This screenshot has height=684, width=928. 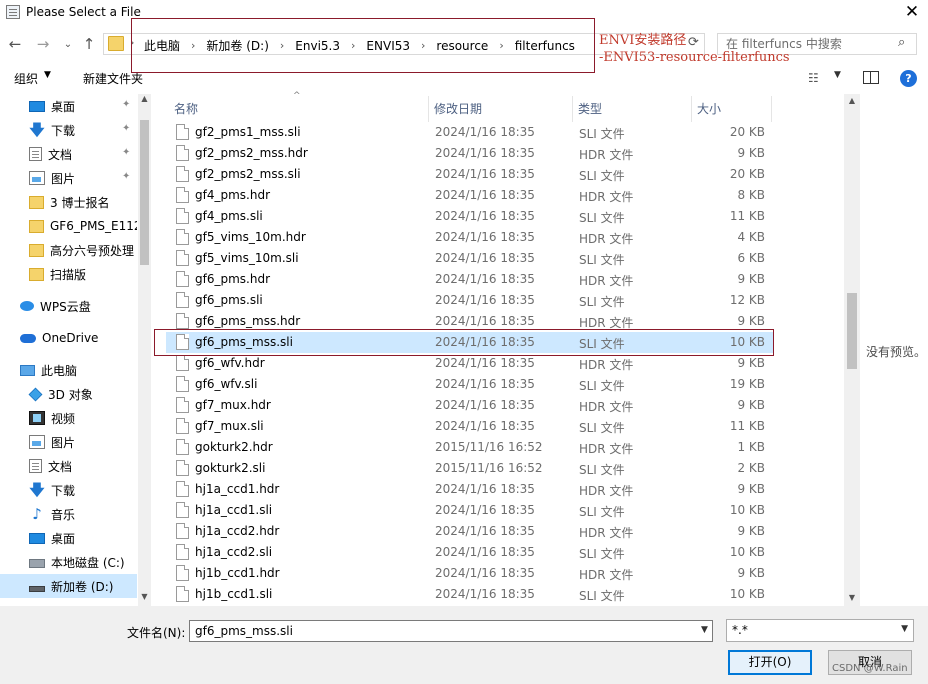 I want to click on file-size: 12 KB, so click(x=747, y=300).